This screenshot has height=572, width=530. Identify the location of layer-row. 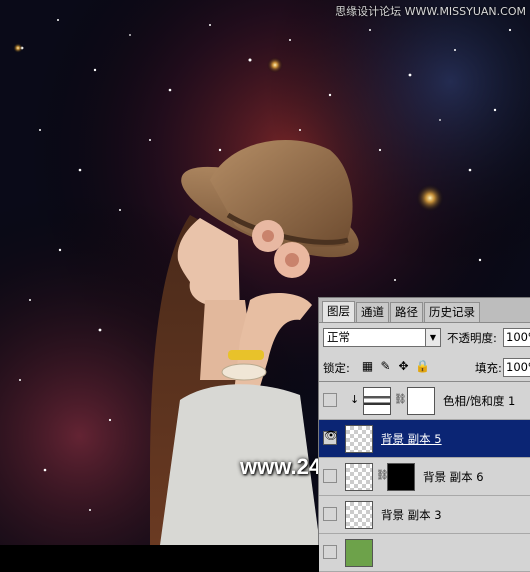
(424, 553).